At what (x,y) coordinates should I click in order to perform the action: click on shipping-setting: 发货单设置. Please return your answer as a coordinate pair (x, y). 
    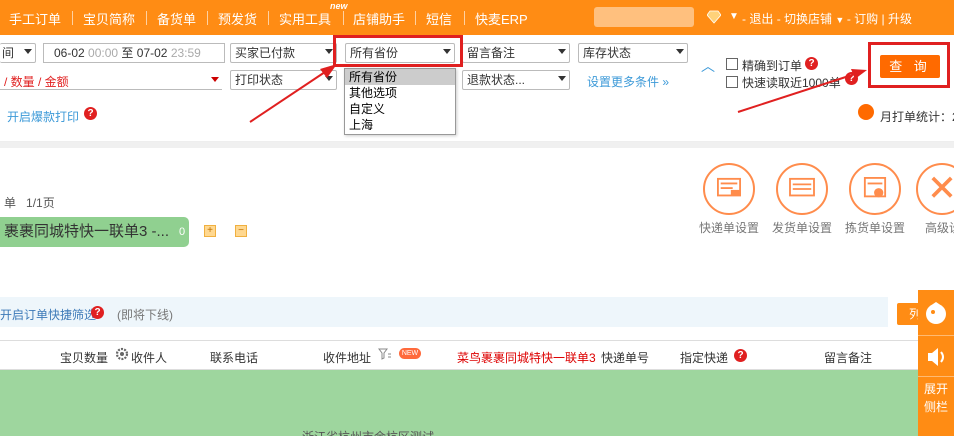
    Looking at the image, I should click on (802, 199).